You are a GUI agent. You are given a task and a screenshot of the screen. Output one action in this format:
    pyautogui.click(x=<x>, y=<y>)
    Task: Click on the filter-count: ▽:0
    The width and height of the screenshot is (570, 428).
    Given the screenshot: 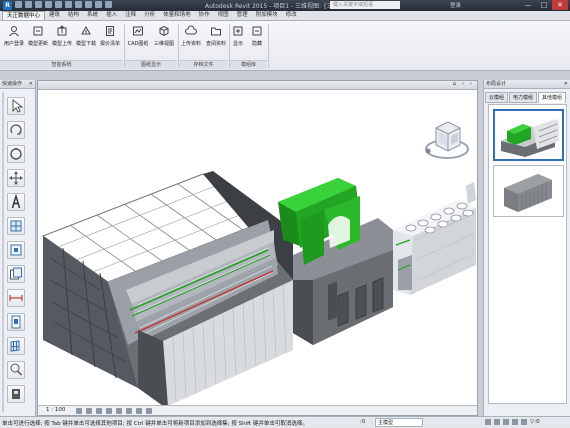 What is the action you would take?
    pyautogui.click(x=535, y=422)
    